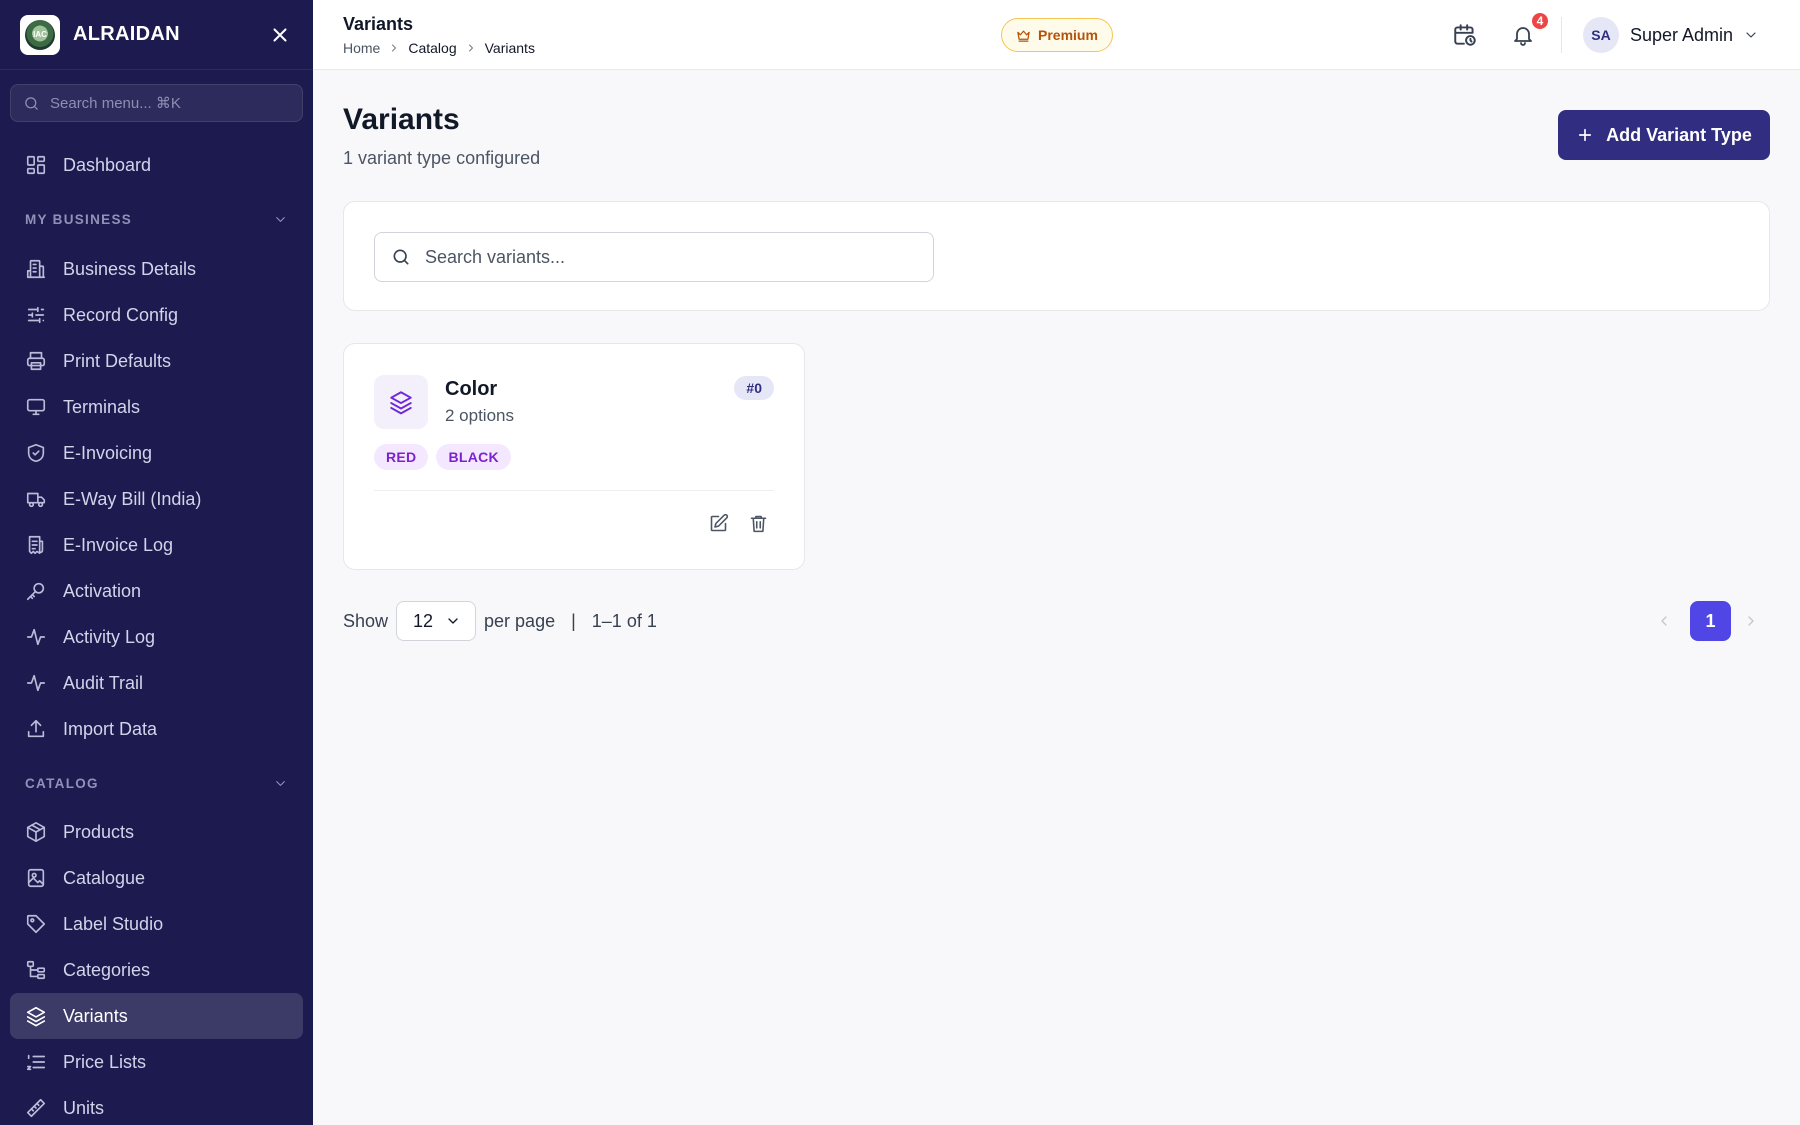 Image resolution: width=1800 pixels, height=1125 pixels. Describe the element at coordinates (1710, 621) in the screenshot. I see `page-button-current: 1` at that location.